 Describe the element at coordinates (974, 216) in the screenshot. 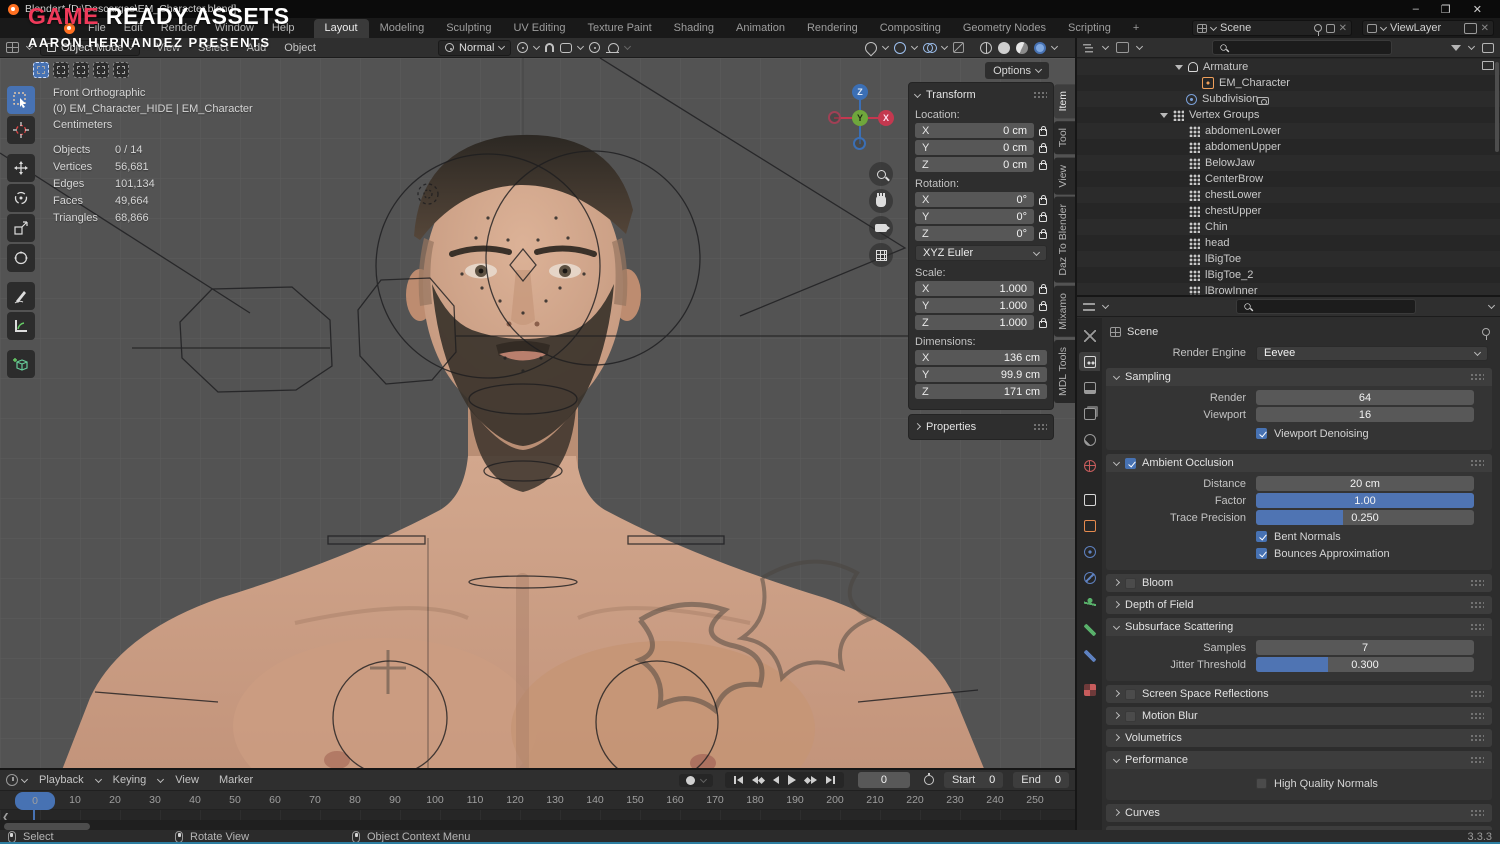

I see `rotation-y-field: Y 0°` at that location.